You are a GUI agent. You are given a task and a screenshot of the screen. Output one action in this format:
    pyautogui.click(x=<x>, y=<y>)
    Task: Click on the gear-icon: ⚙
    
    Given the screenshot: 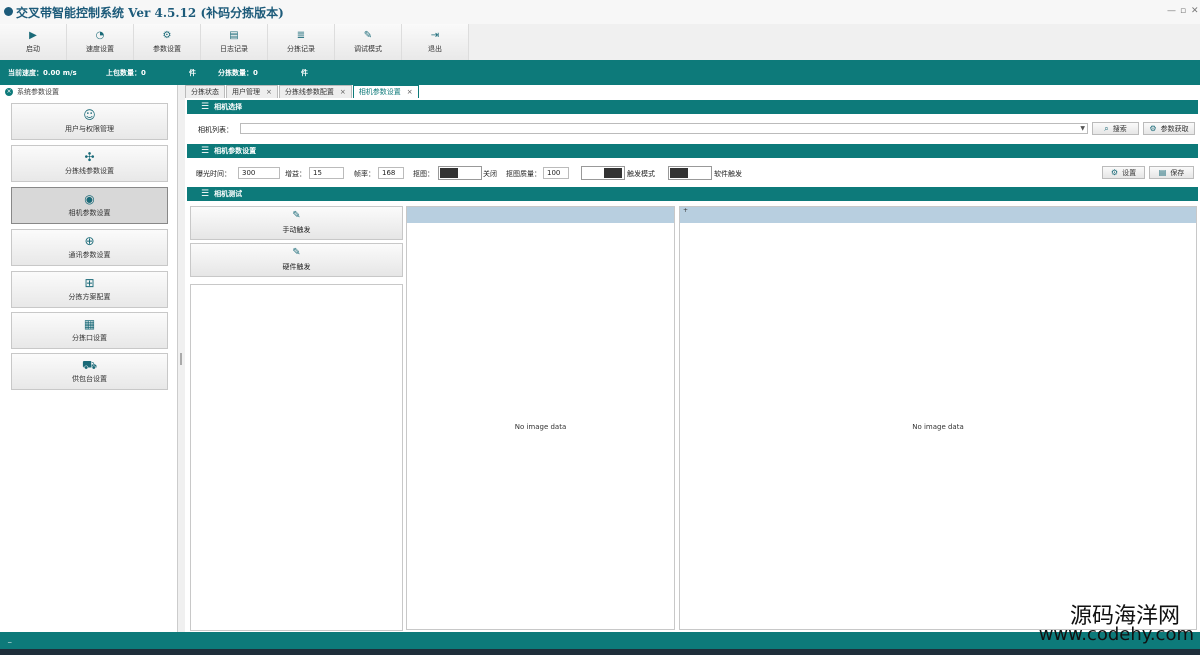 What is the action you would take?
    pyautogui.click(x=1153, y=128)
    